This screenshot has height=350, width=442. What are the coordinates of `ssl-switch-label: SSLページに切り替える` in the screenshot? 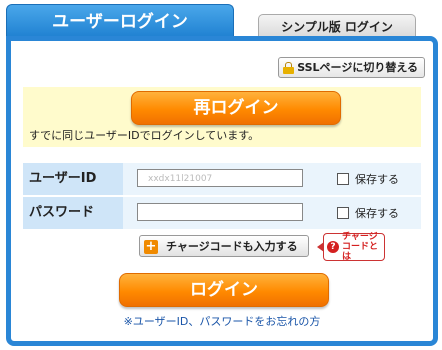 It's located at (357, 67).